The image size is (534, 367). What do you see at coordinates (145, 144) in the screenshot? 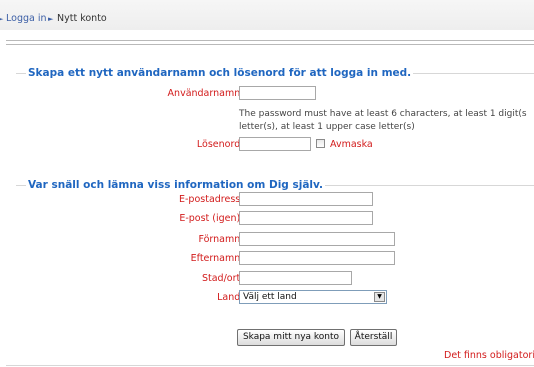
I see `password-label: Lösenord*` at bounding box center [145, 144].